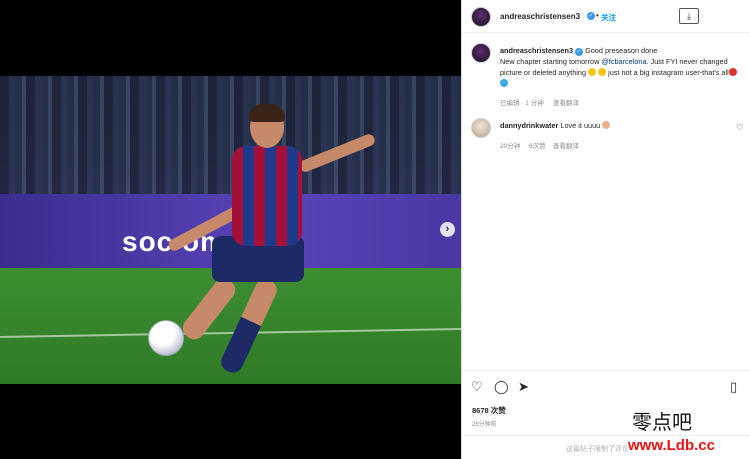 The image size is (750, 459). Describe the element at coordinates (689, 16) in the screenshot. I see `download-icon: ⤓` at that location.